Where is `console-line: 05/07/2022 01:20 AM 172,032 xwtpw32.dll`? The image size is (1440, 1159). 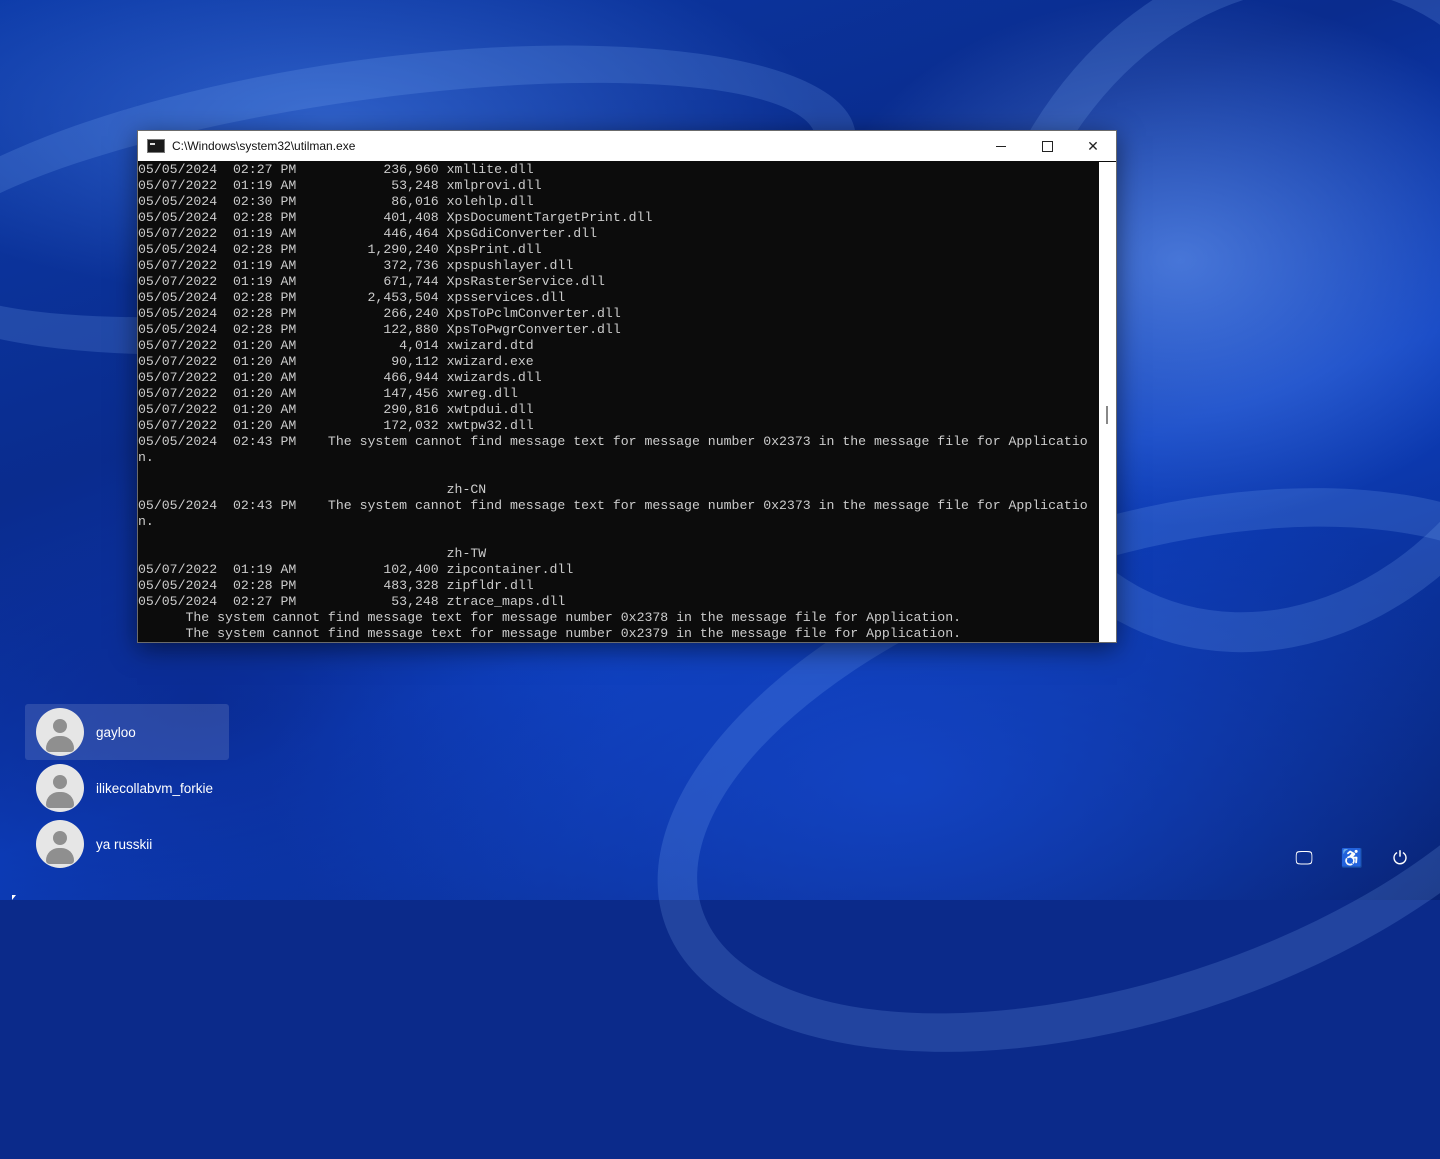 console-line: 05/07/2022 01:20 AM 172,032 xwtpw32.dll is located at coordinates (336, 425).